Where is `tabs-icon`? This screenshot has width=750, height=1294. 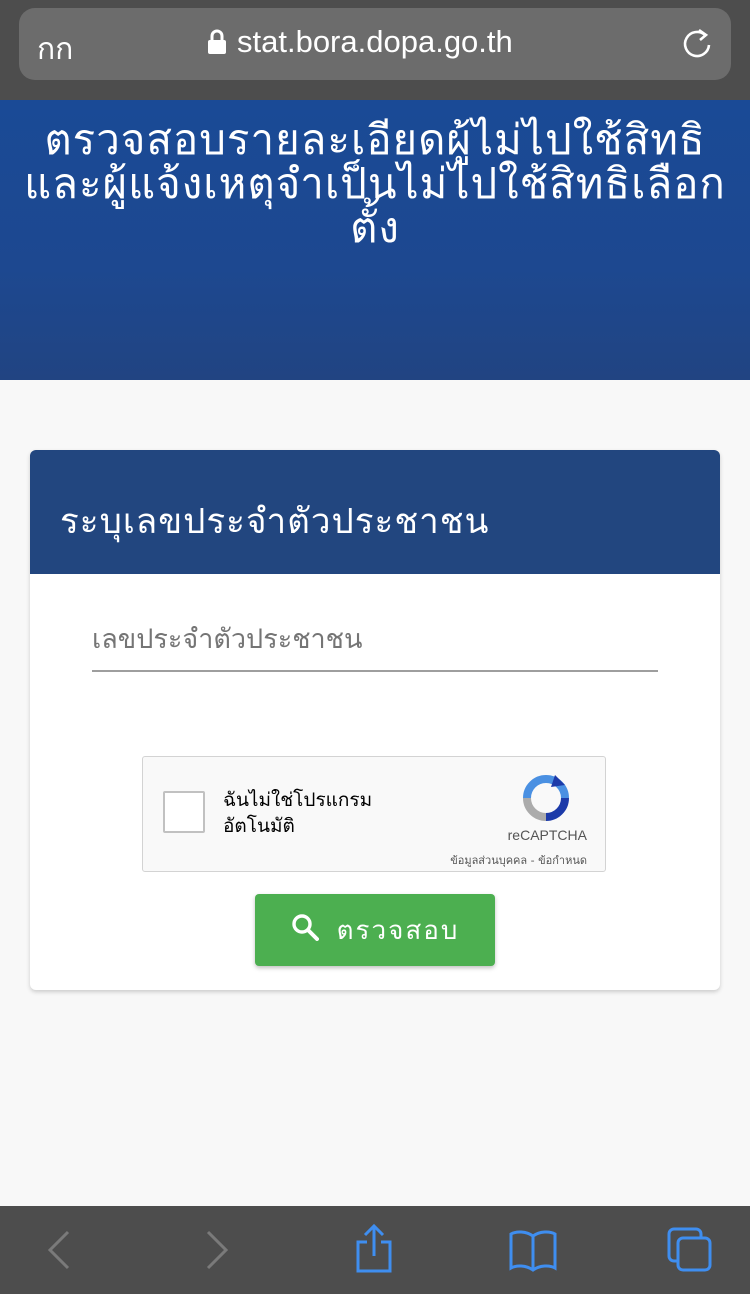
tabs-icon is located at coordinates (690, 1252).